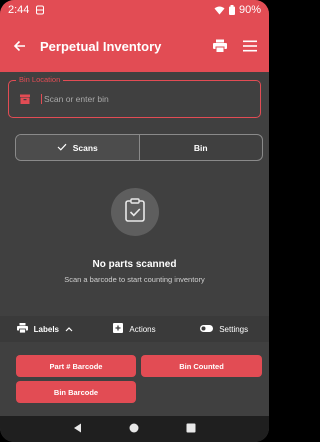 This screenshot has width=320, height=442. Describe the element at coordinates (26, 99) in the screenshot. I see `bin-icon` at that location.